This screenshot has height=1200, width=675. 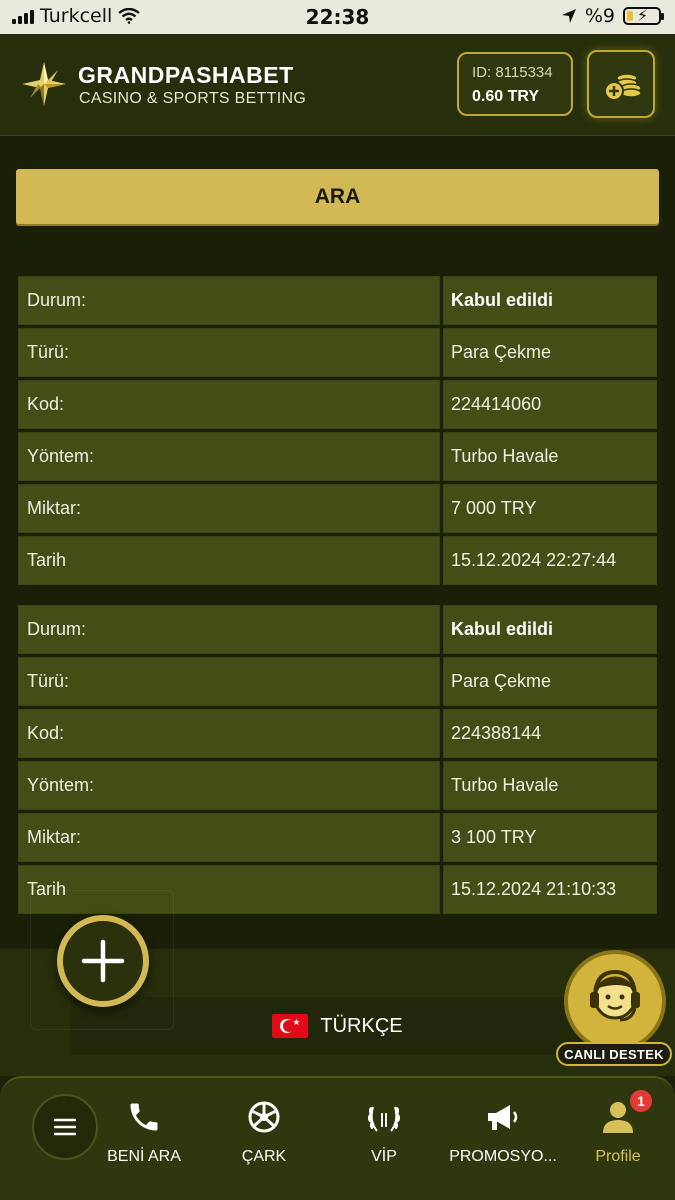 I want to click on plus-icon, so click(x=103, y=961).